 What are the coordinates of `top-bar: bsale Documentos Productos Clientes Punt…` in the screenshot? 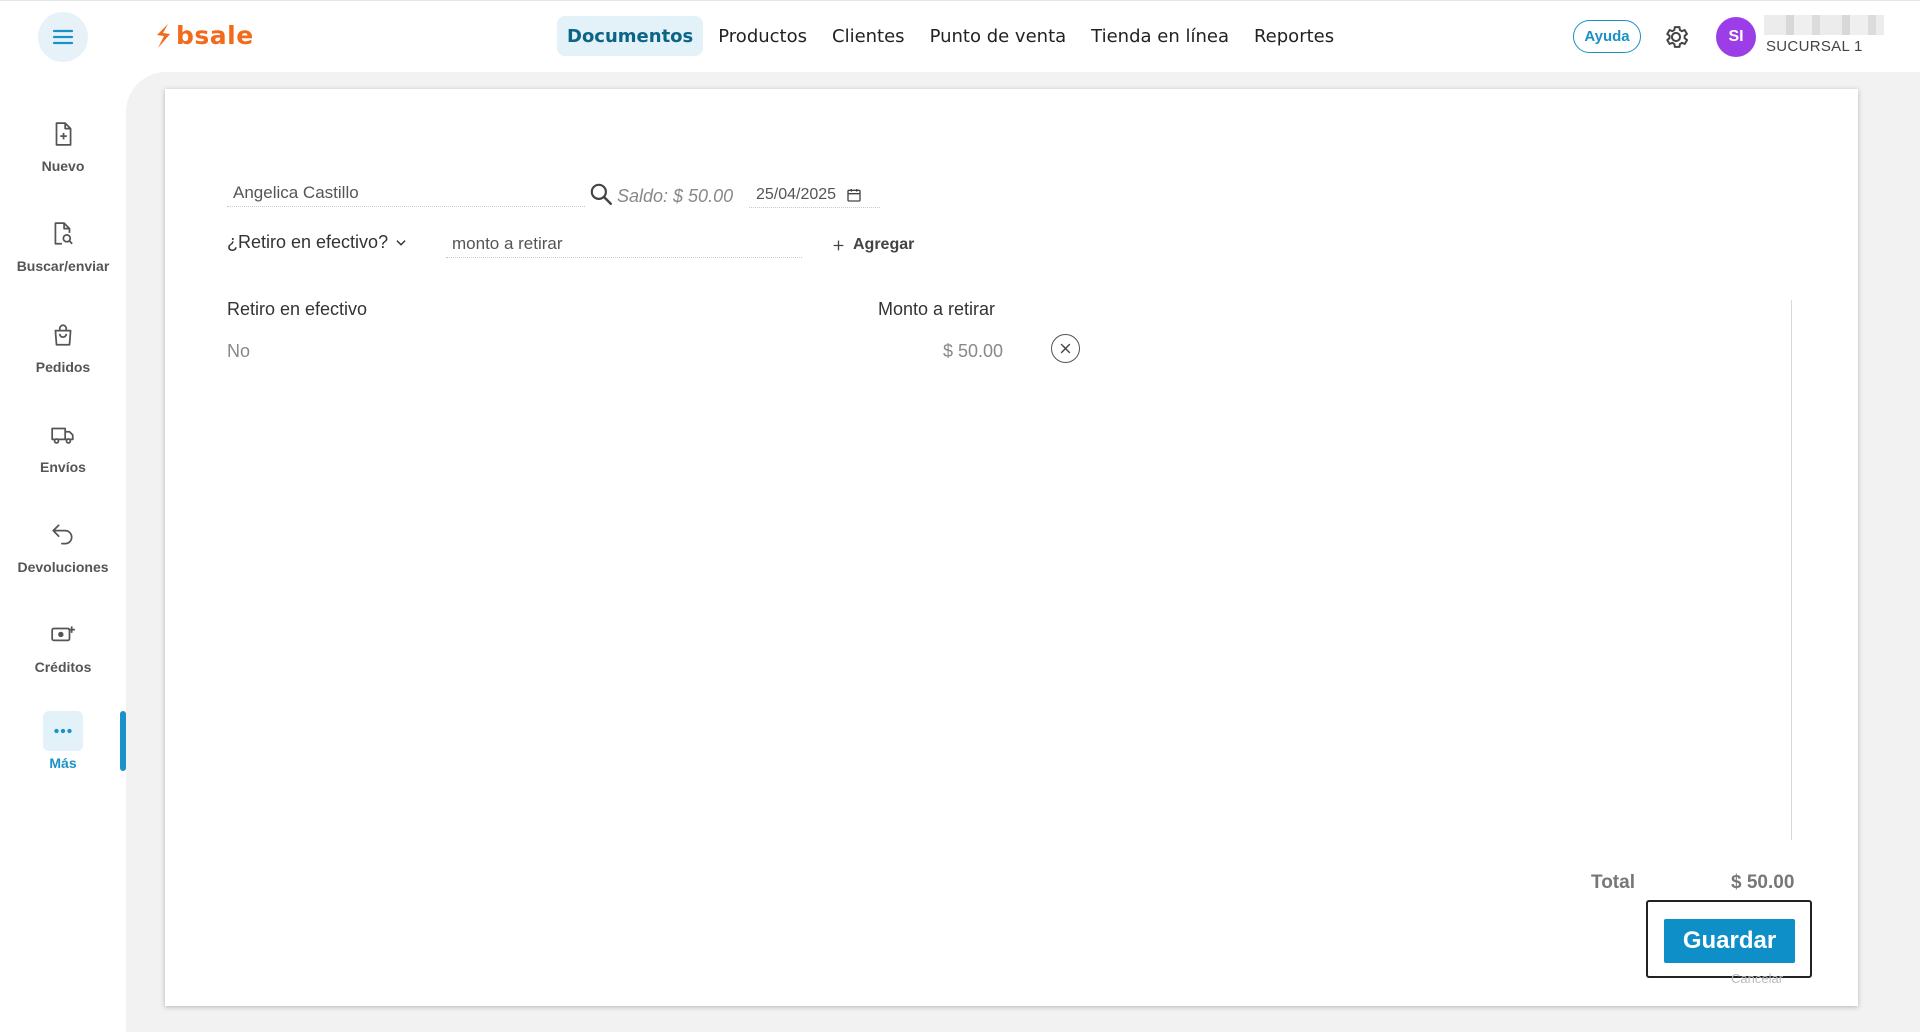 It's located at (960, 35).